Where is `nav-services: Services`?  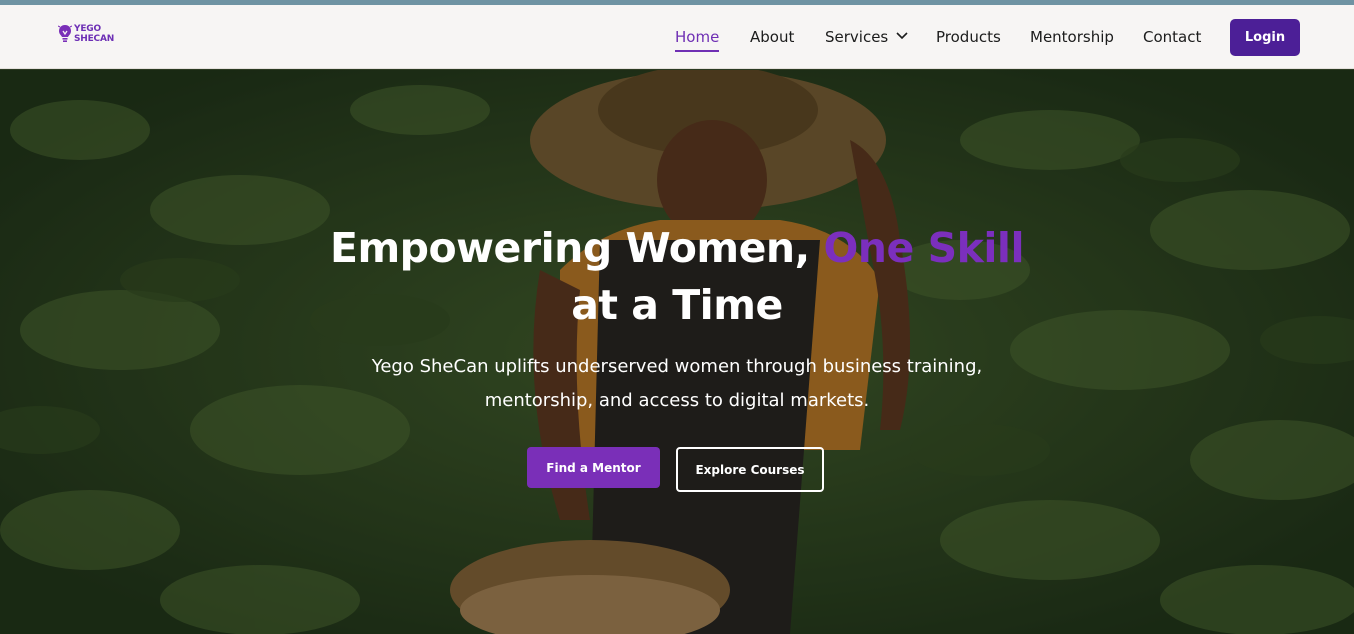
nav-services: Services is located at coordinates (866, 37).